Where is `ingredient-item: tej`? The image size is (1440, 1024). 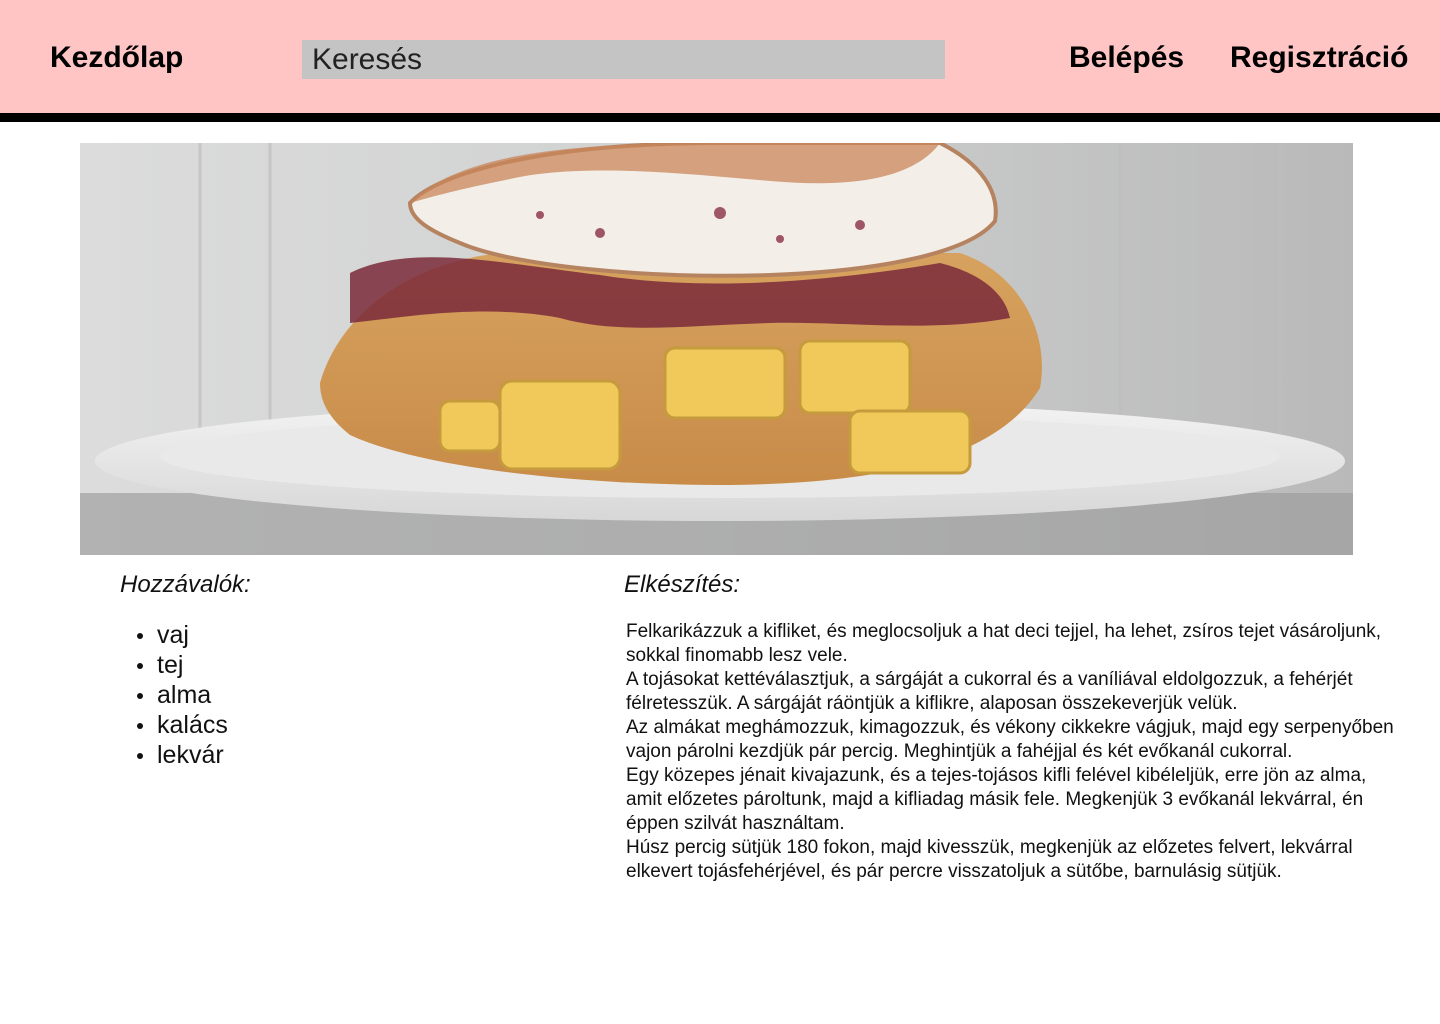 ingredient-item: tej is located at coordinates (182, 665).